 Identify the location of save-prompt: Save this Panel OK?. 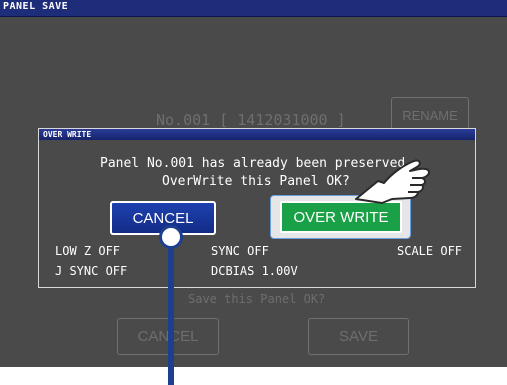
(257, 299).